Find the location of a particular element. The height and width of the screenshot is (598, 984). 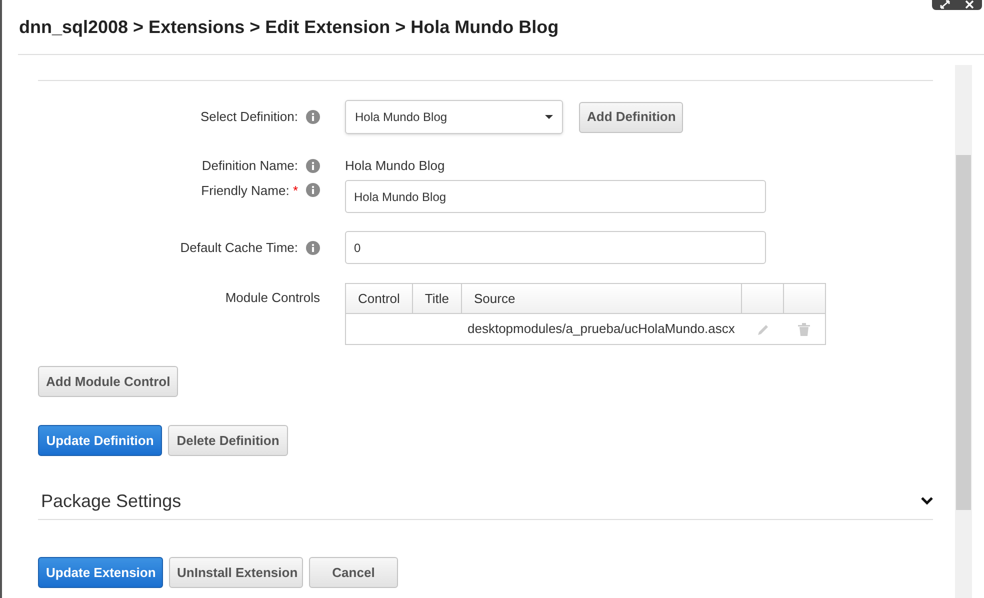

secondary-button: Add Module Control is located at coordinates (108, 381).